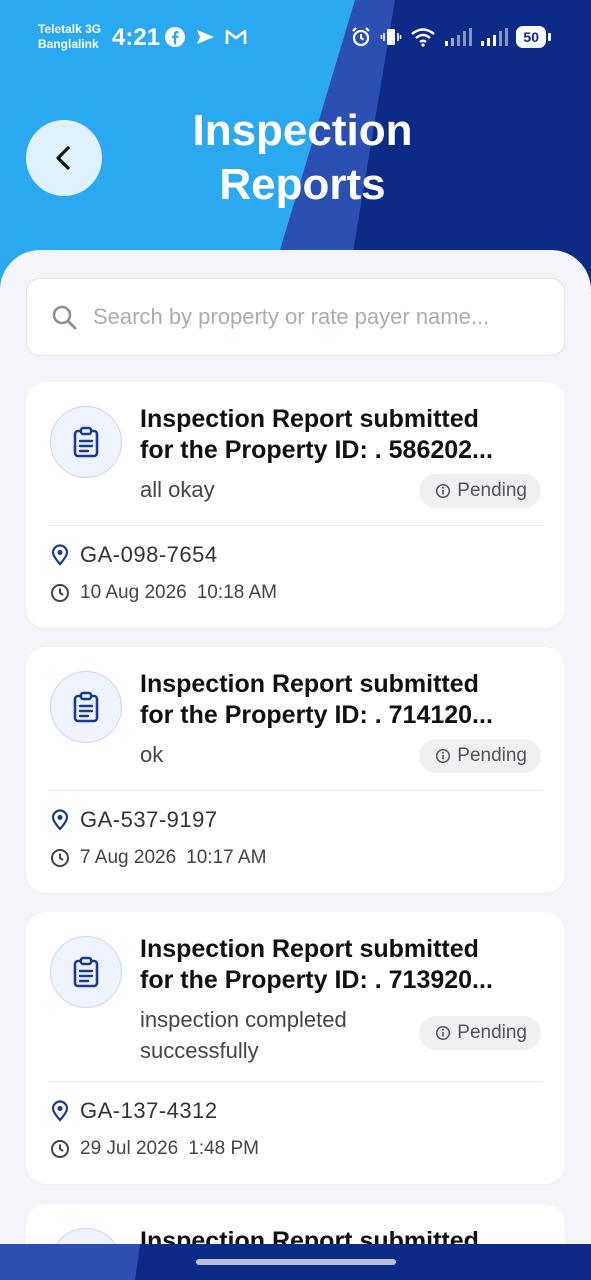 This screenshot has width=591, height=1280. Describe the element at coordinates (224, 1148) in the screenshot. I see `report-time: 1:48 PM` at that location.